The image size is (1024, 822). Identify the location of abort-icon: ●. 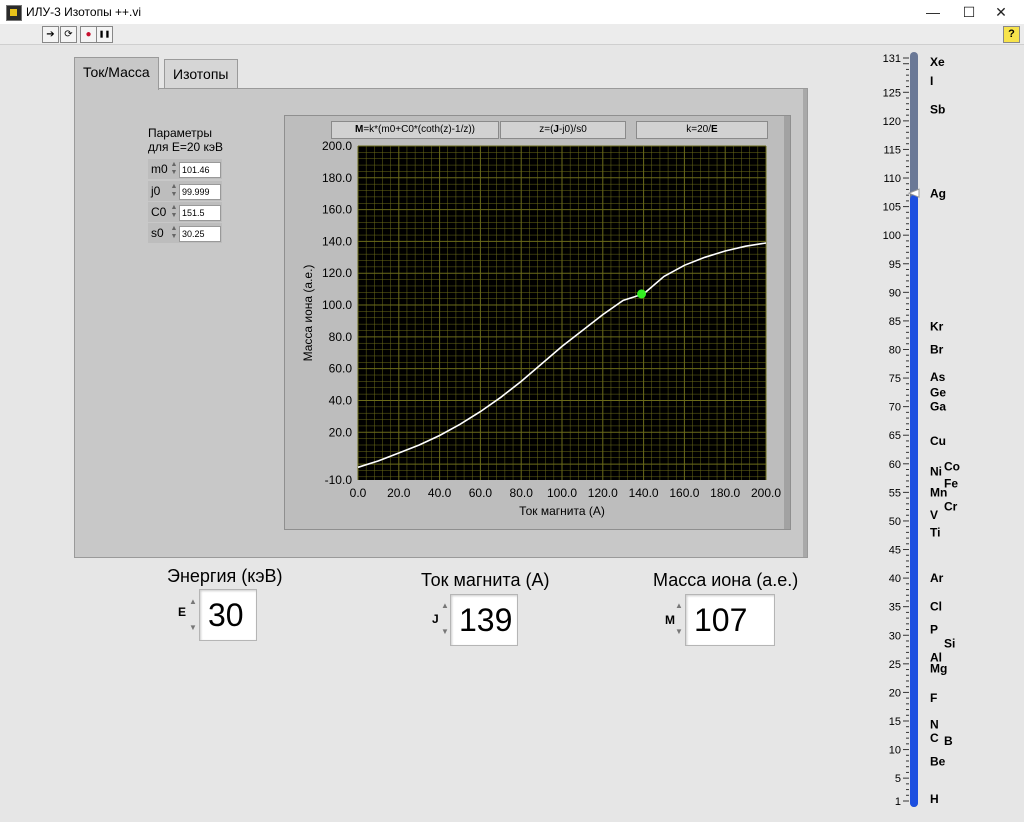
(88, 34).